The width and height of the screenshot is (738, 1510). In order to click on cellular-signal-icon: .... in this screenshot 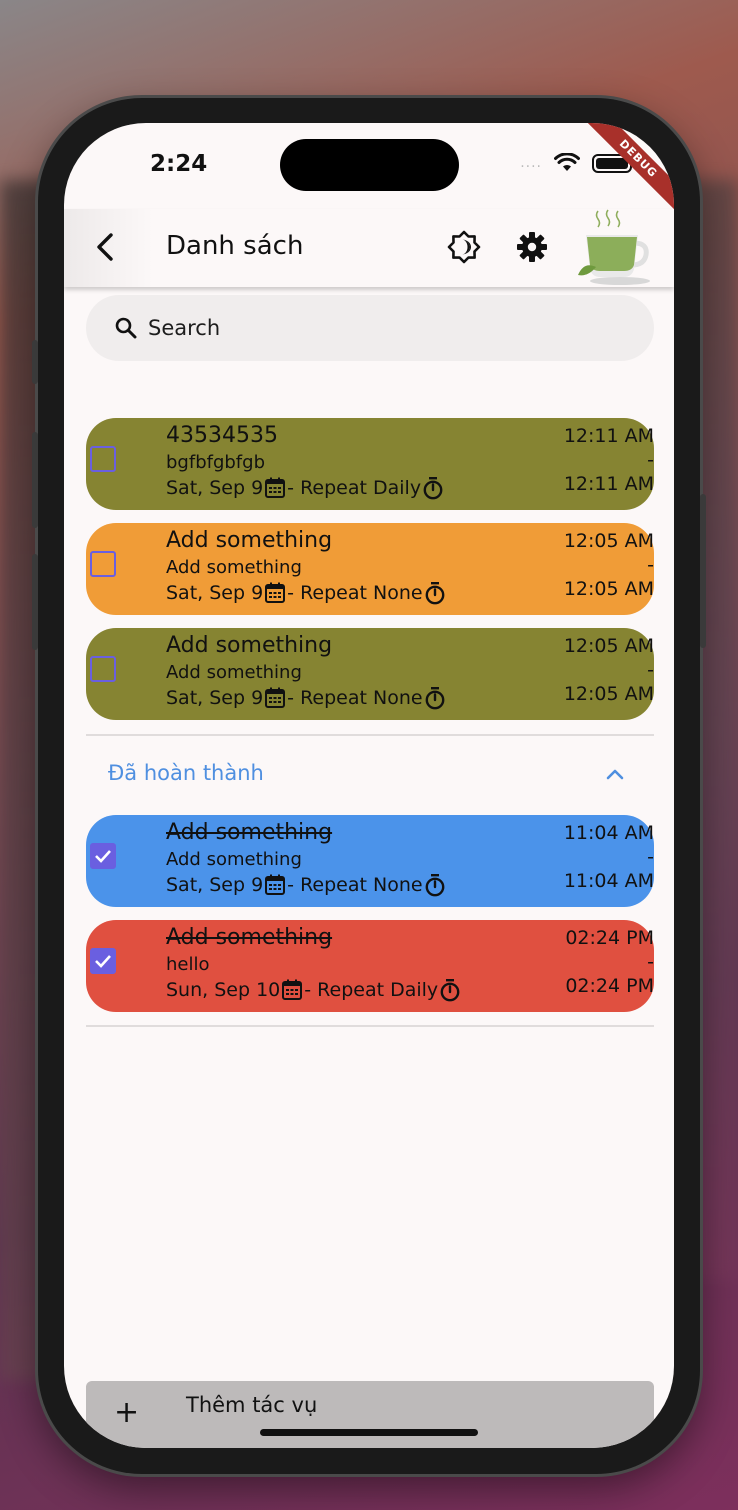, I will do `click(531, 163)`.